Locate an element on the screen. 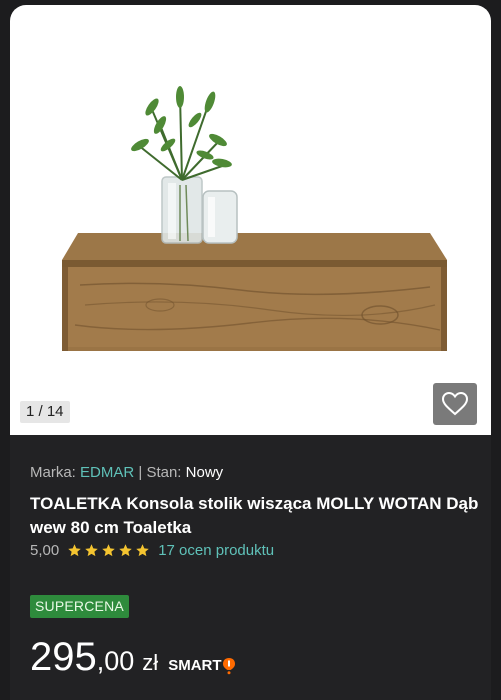  smart-bang-icon is located at coordinates (228, 665).